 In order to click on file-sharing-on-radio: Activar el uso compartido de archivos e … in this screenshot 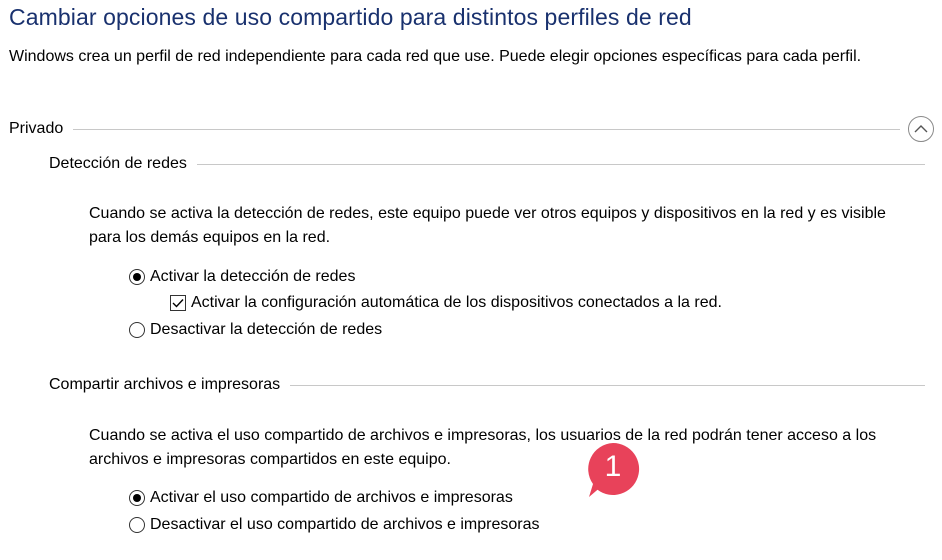, I will do `click(321, 498)`.